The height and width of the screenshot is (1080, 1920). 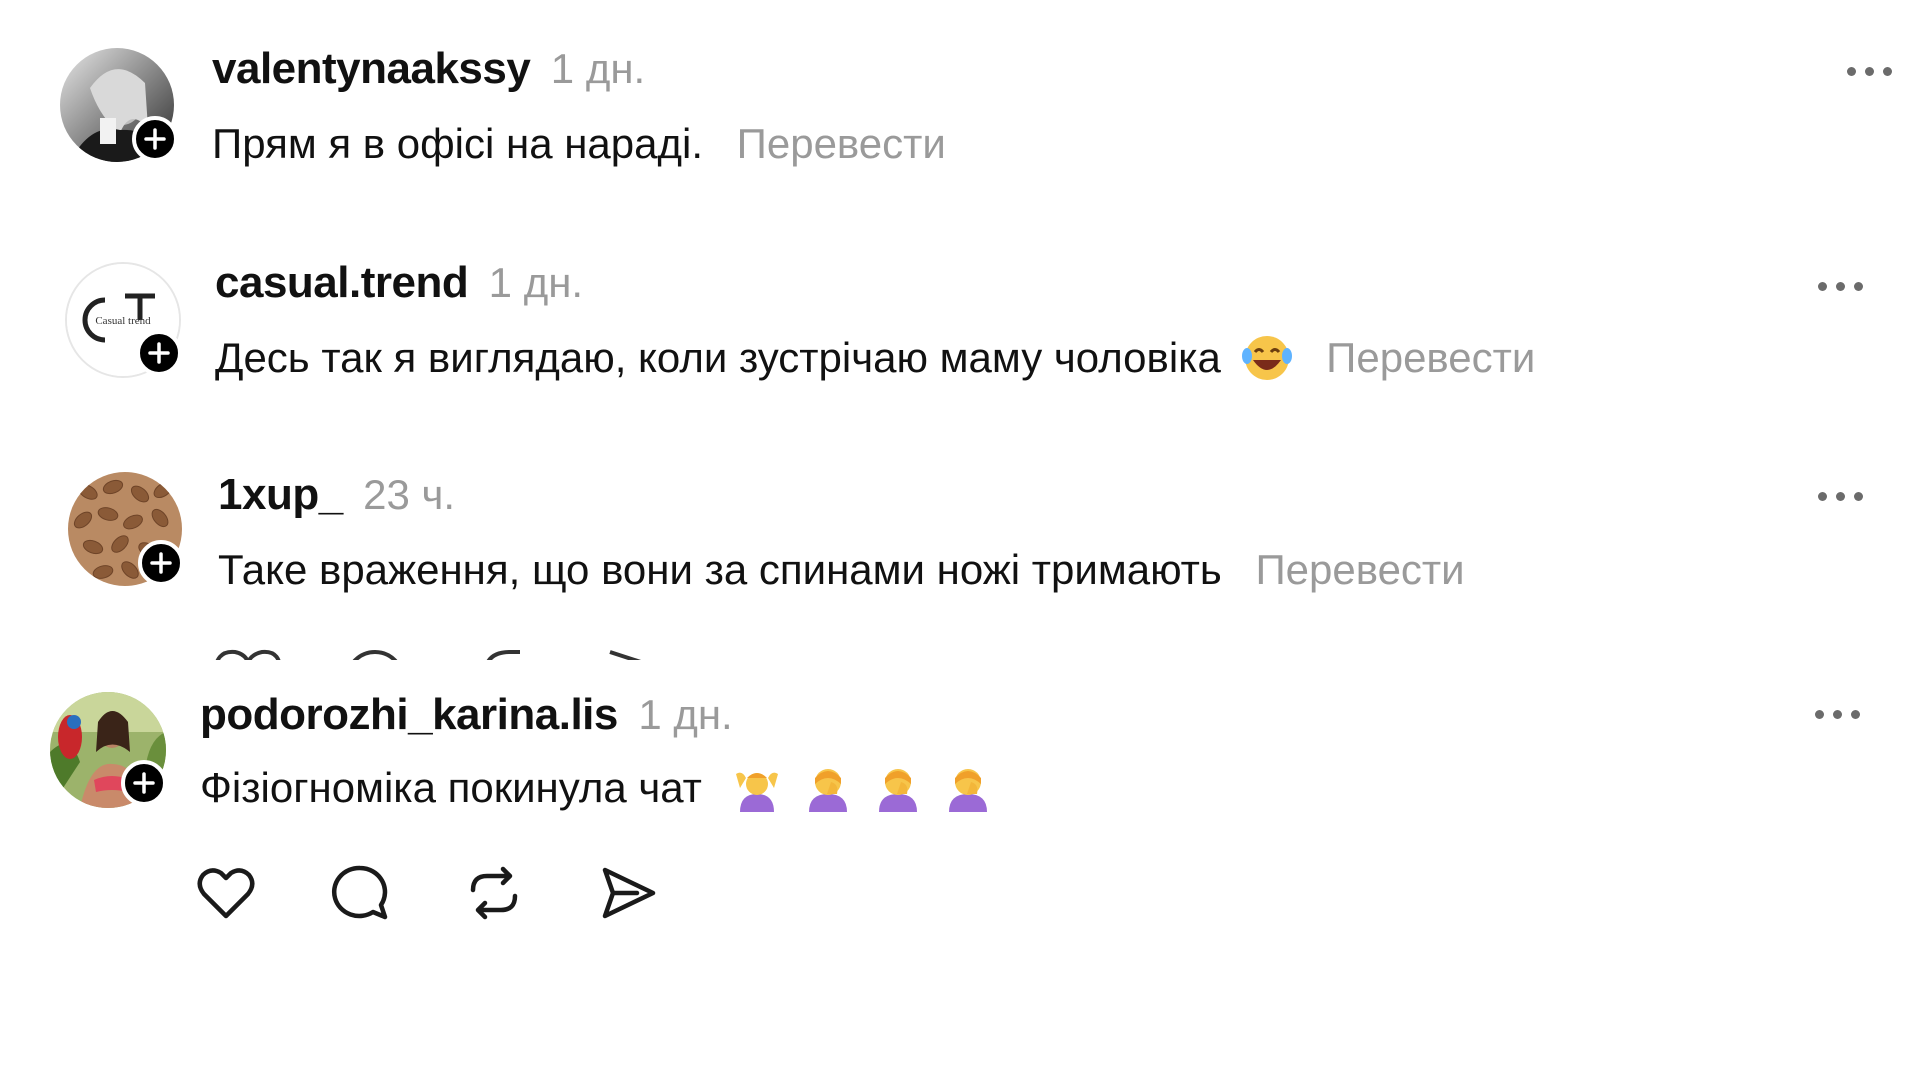 I want to click on username: valentynaakssy, so click(x=371, y=68).